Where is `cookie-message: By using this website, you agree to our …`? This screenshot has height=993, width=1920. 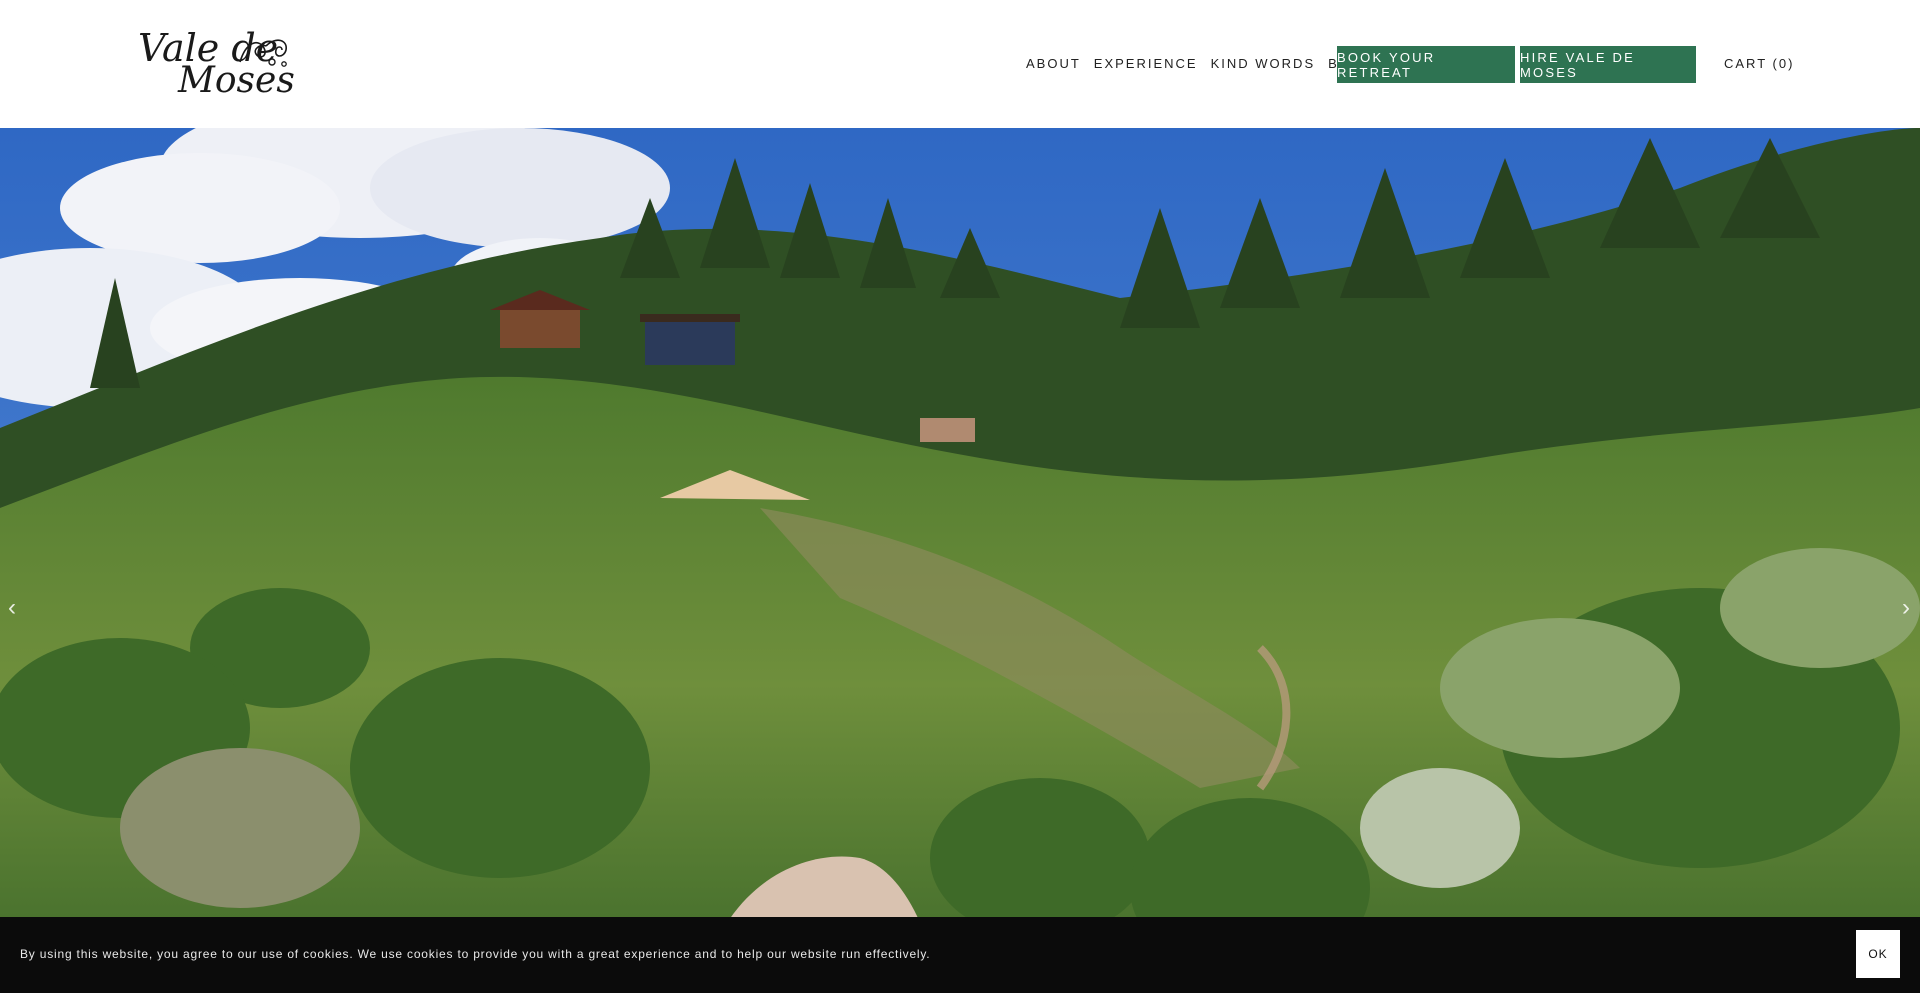 cookie-message: By using this website, you agree to our … is located at coordinates (475, 954).